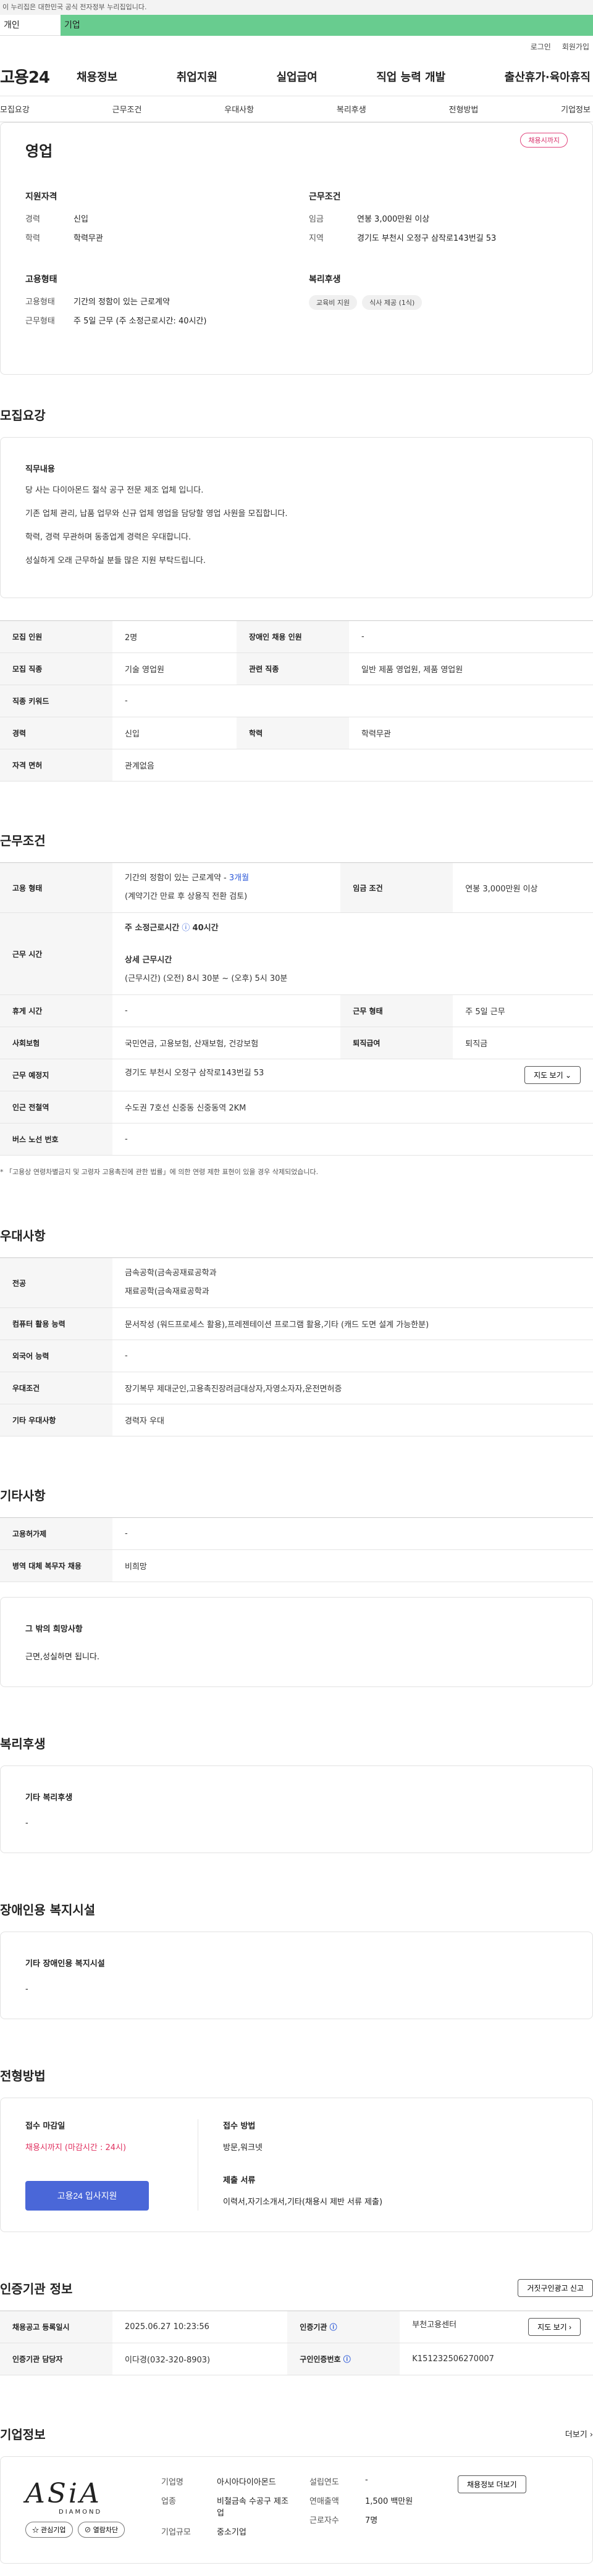 Image resolution: width=593 pixels, height=2576 pixels. Describe the element at coordinates (239, 109) in the screenshot. I see `tab-pref: 우대사항` at that location.